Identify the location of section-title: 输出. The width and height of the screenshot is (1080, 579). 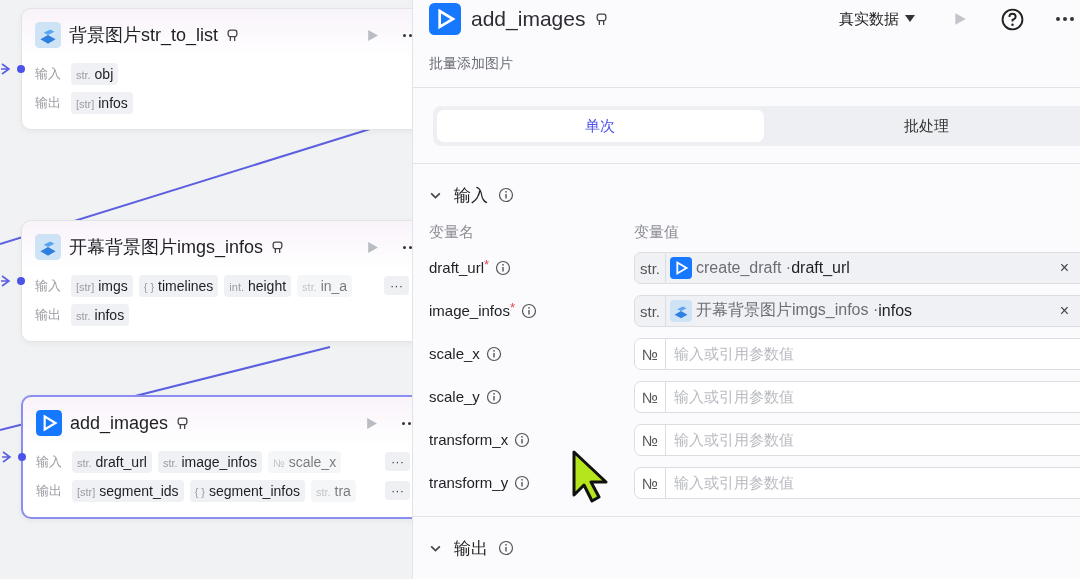
(471, 548).